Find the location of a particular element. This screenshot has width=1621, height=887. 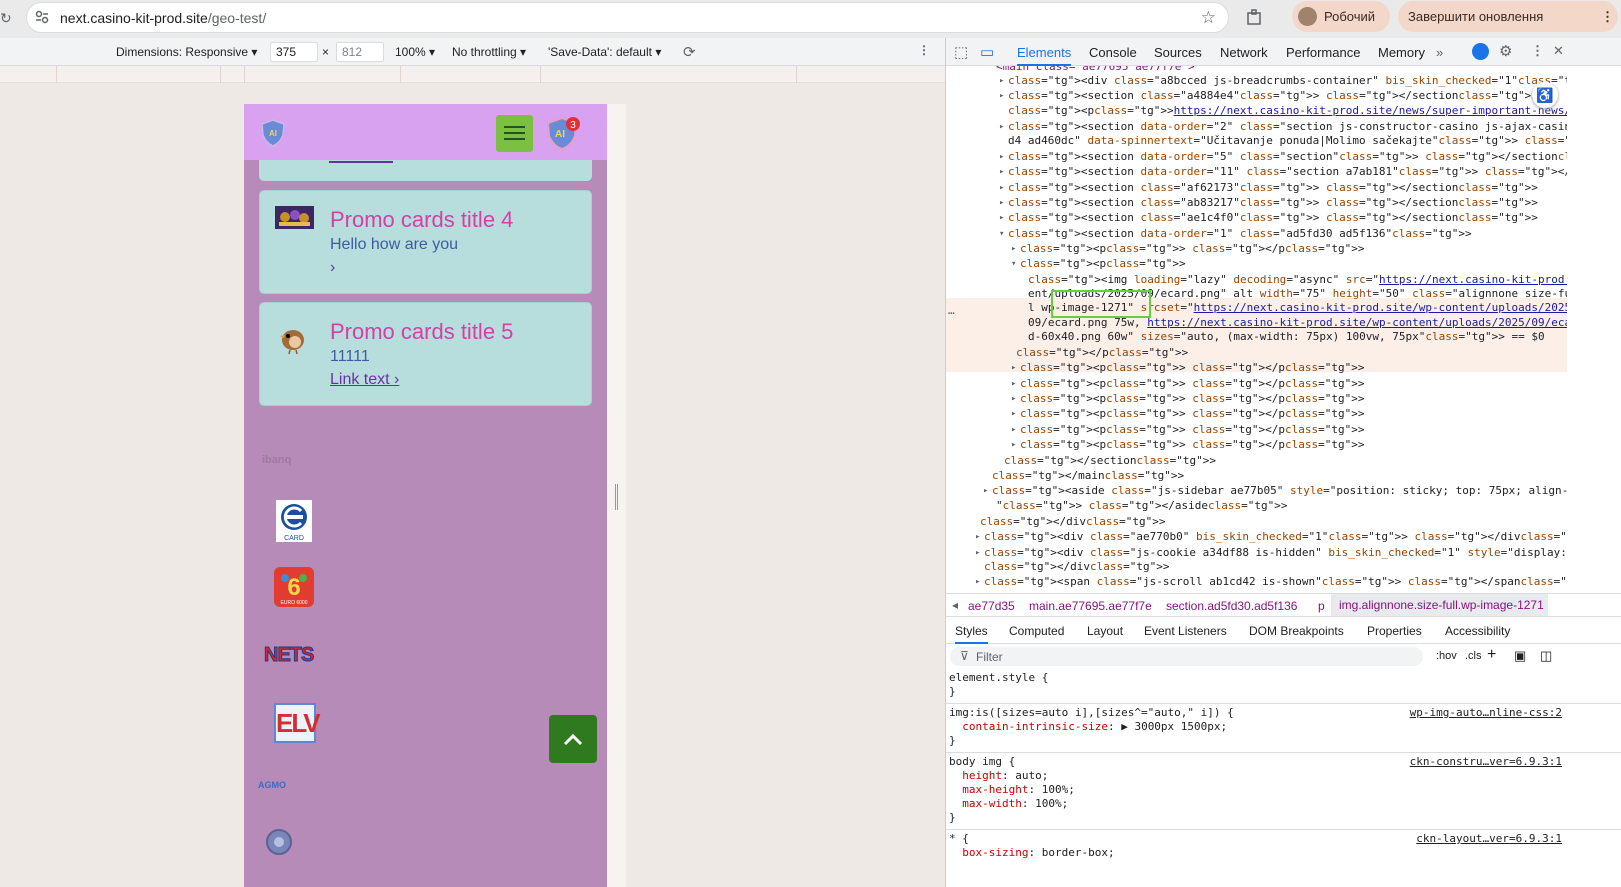

throttling-select: No throttling ▾ is located at coordinates (489, 52).